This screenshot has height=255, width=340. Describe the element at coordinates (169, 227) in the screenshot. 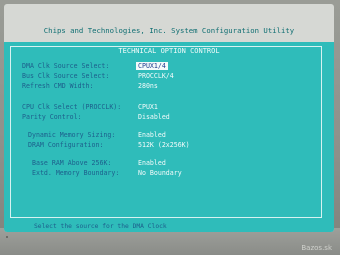

I see `help-status-bar: Select the source for the DMA Clock` at that location.